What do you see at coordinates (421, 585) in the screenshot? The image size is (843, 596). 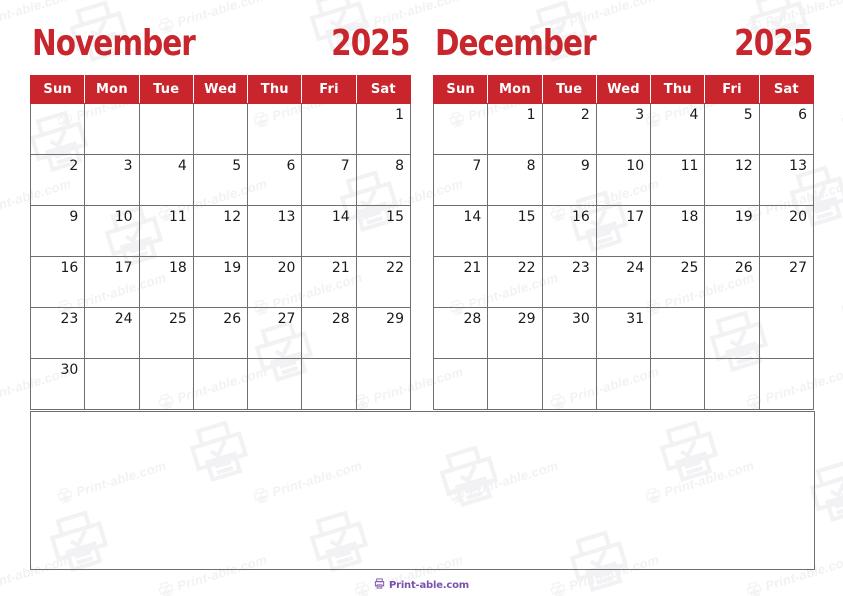 I see `footer-brand: Print-able.com` at bounding box center [421, 585].